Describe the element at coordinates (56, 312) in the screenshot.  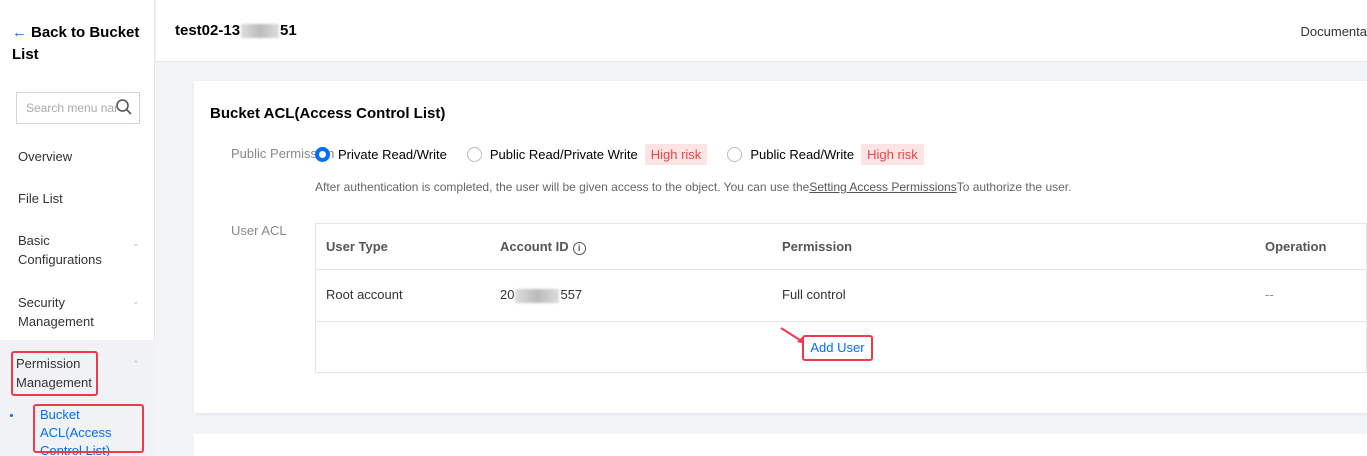
I see `sidebar-item-label: Security Management` at that location.